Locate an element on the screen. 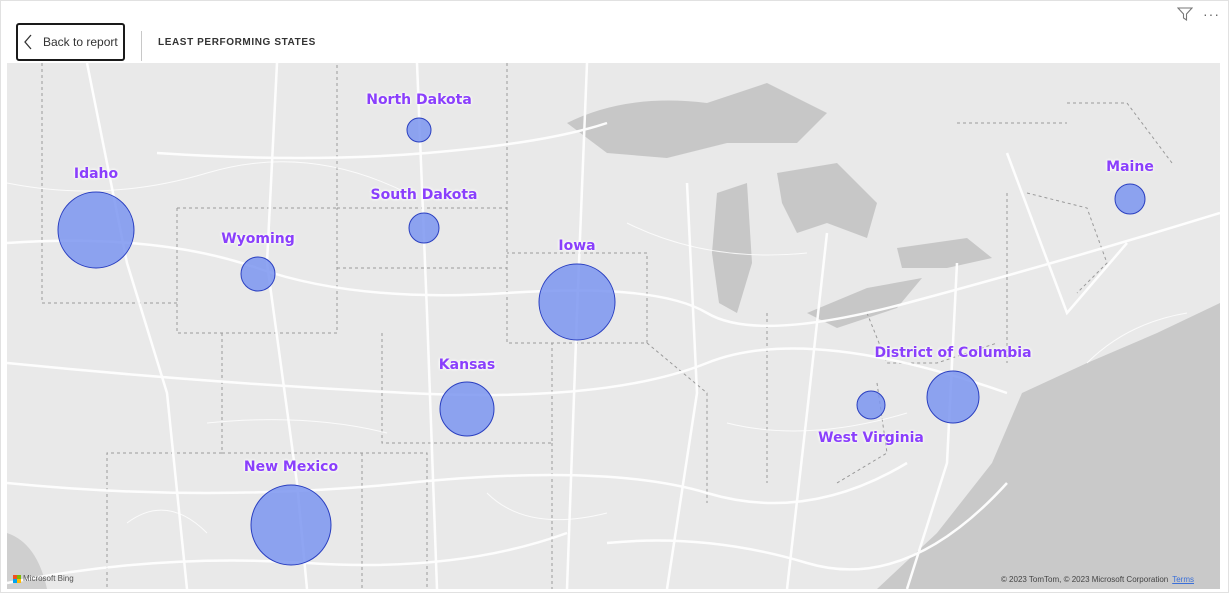  bubble-south-dakota is located at coordinates (424, 228).